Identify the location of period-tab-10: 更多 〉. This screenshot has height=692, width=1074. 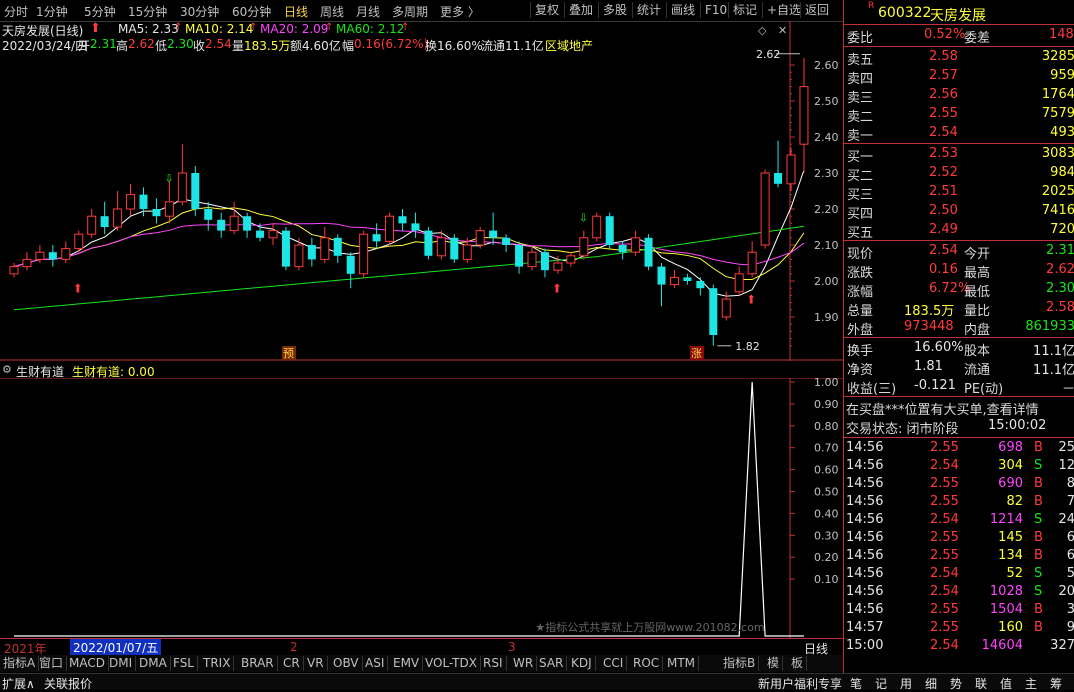
(460, 11).